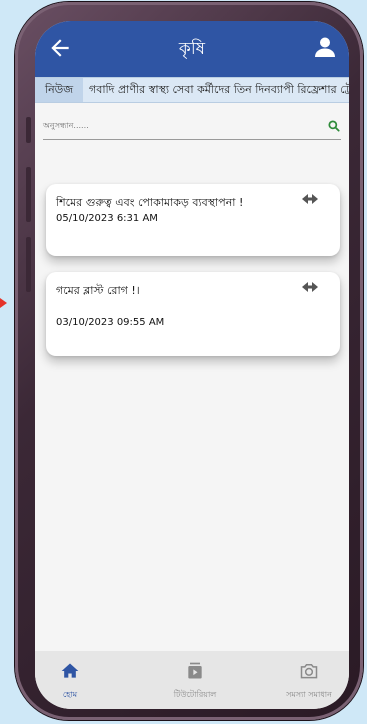 This screenshot has height=724, width=367. Describe the element at coordinates (70, 680) in the screenshot. I see `nav-home: হোম` at that location.